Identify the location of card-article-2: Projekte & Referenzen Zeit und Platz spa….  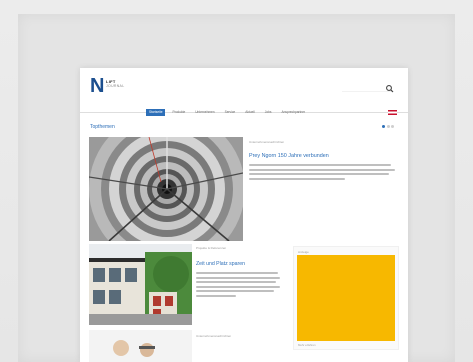
(239, 273).